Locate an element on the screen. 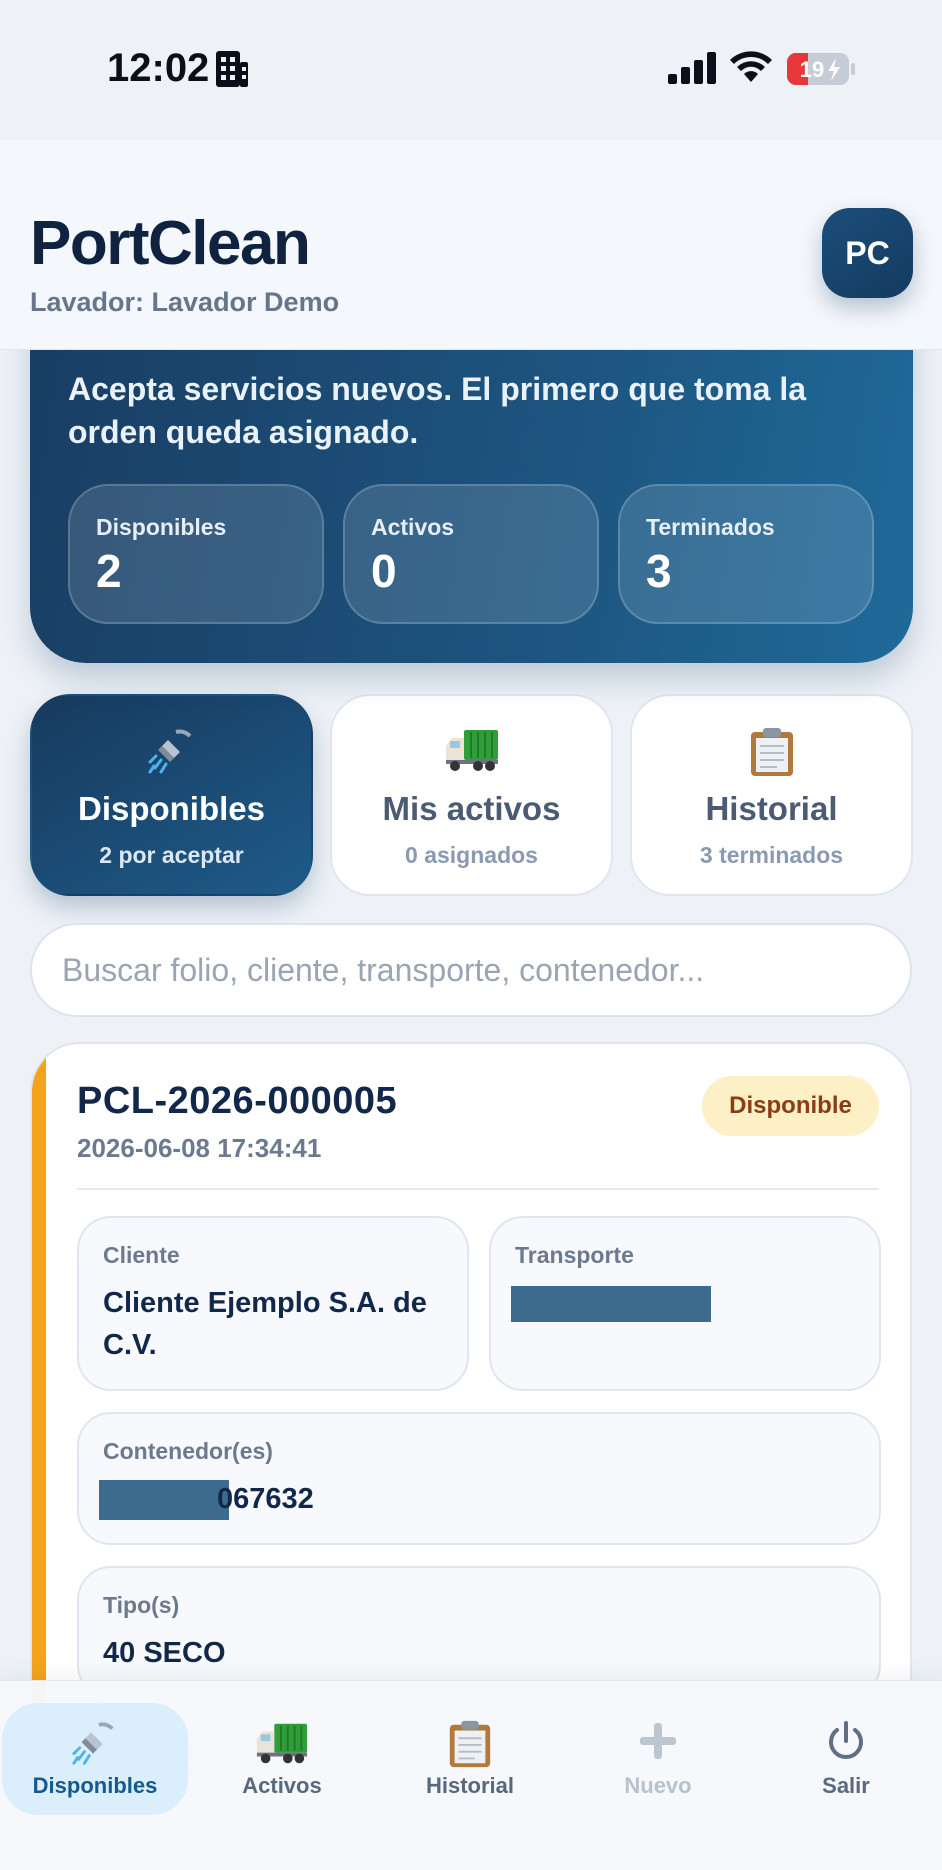 Image resolution: width=942 pixels, height=1870 pixels. order-folio: PCL-2026-000005 is located at coordinates (237, 1101).